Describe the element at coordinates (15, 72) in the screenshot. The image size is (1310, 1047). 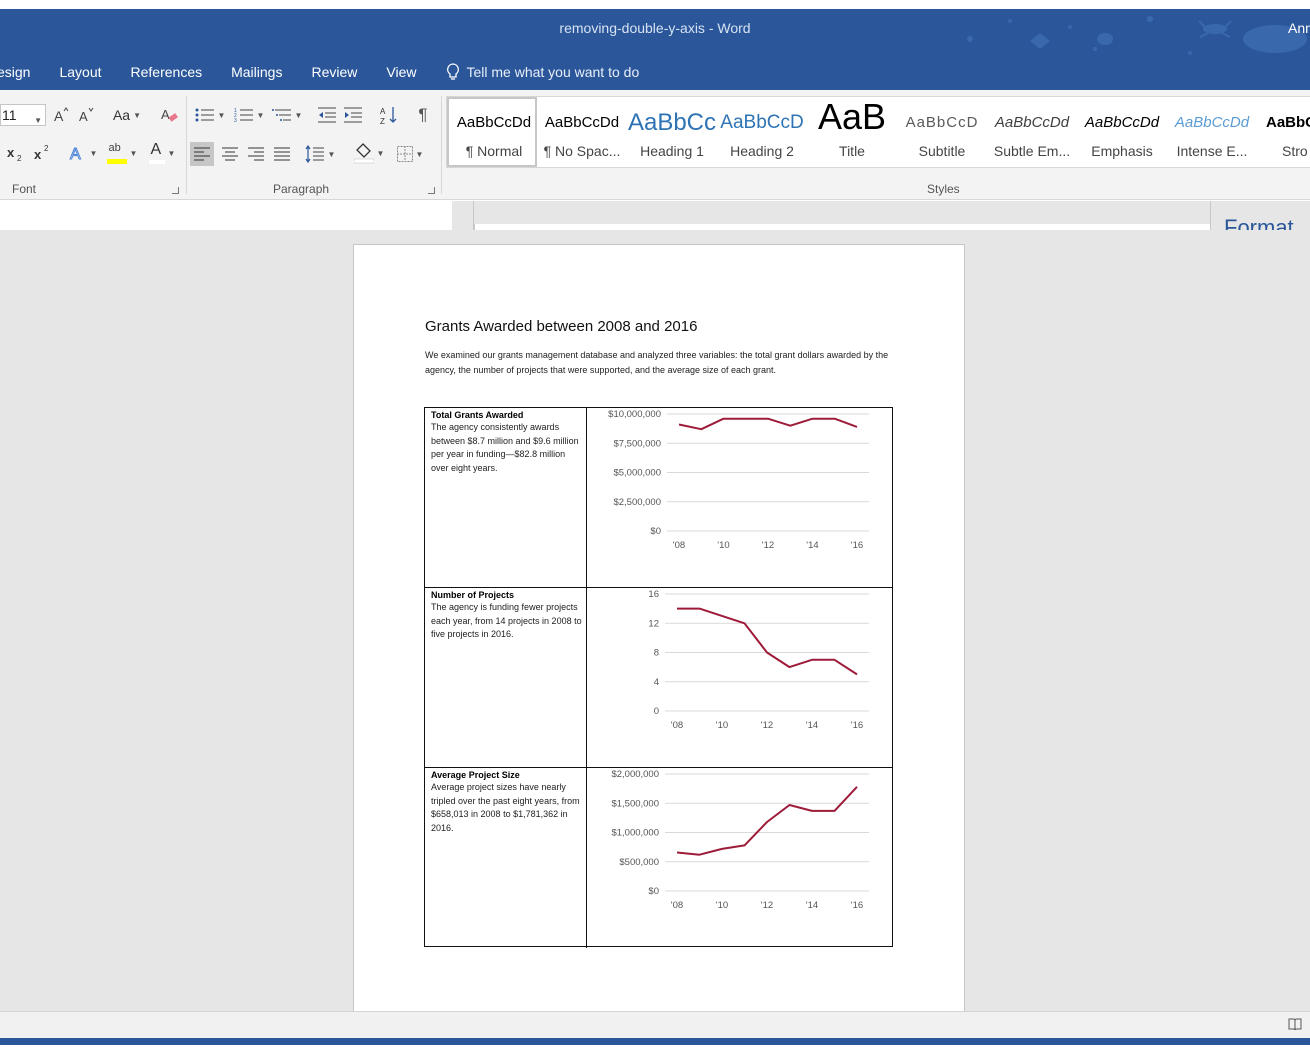
I see `tab-design: esign` at that location.